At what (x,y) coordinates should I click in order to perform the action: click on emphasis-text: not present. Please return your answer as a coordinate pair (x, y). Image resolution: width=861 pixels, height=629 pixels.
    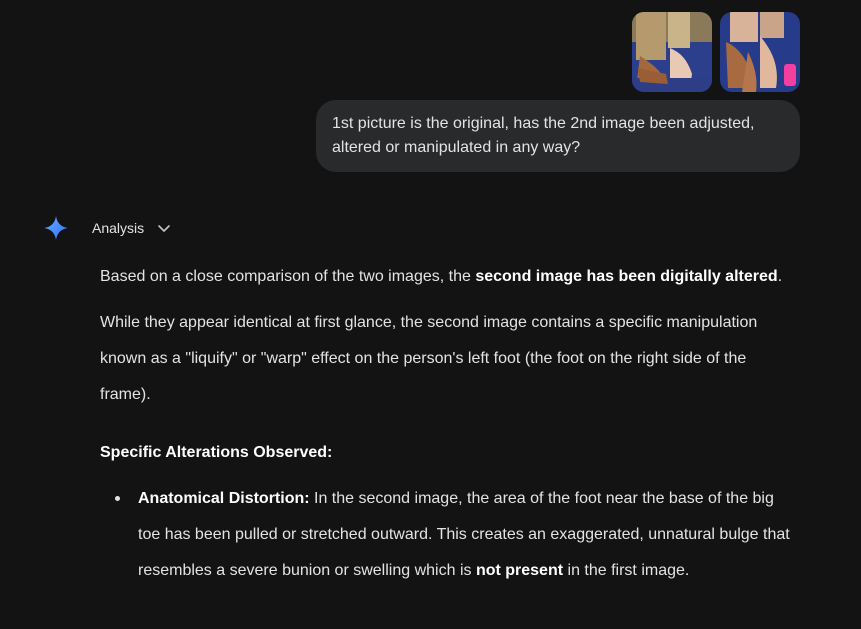
    Looking at the image, I should click on (519, 570).